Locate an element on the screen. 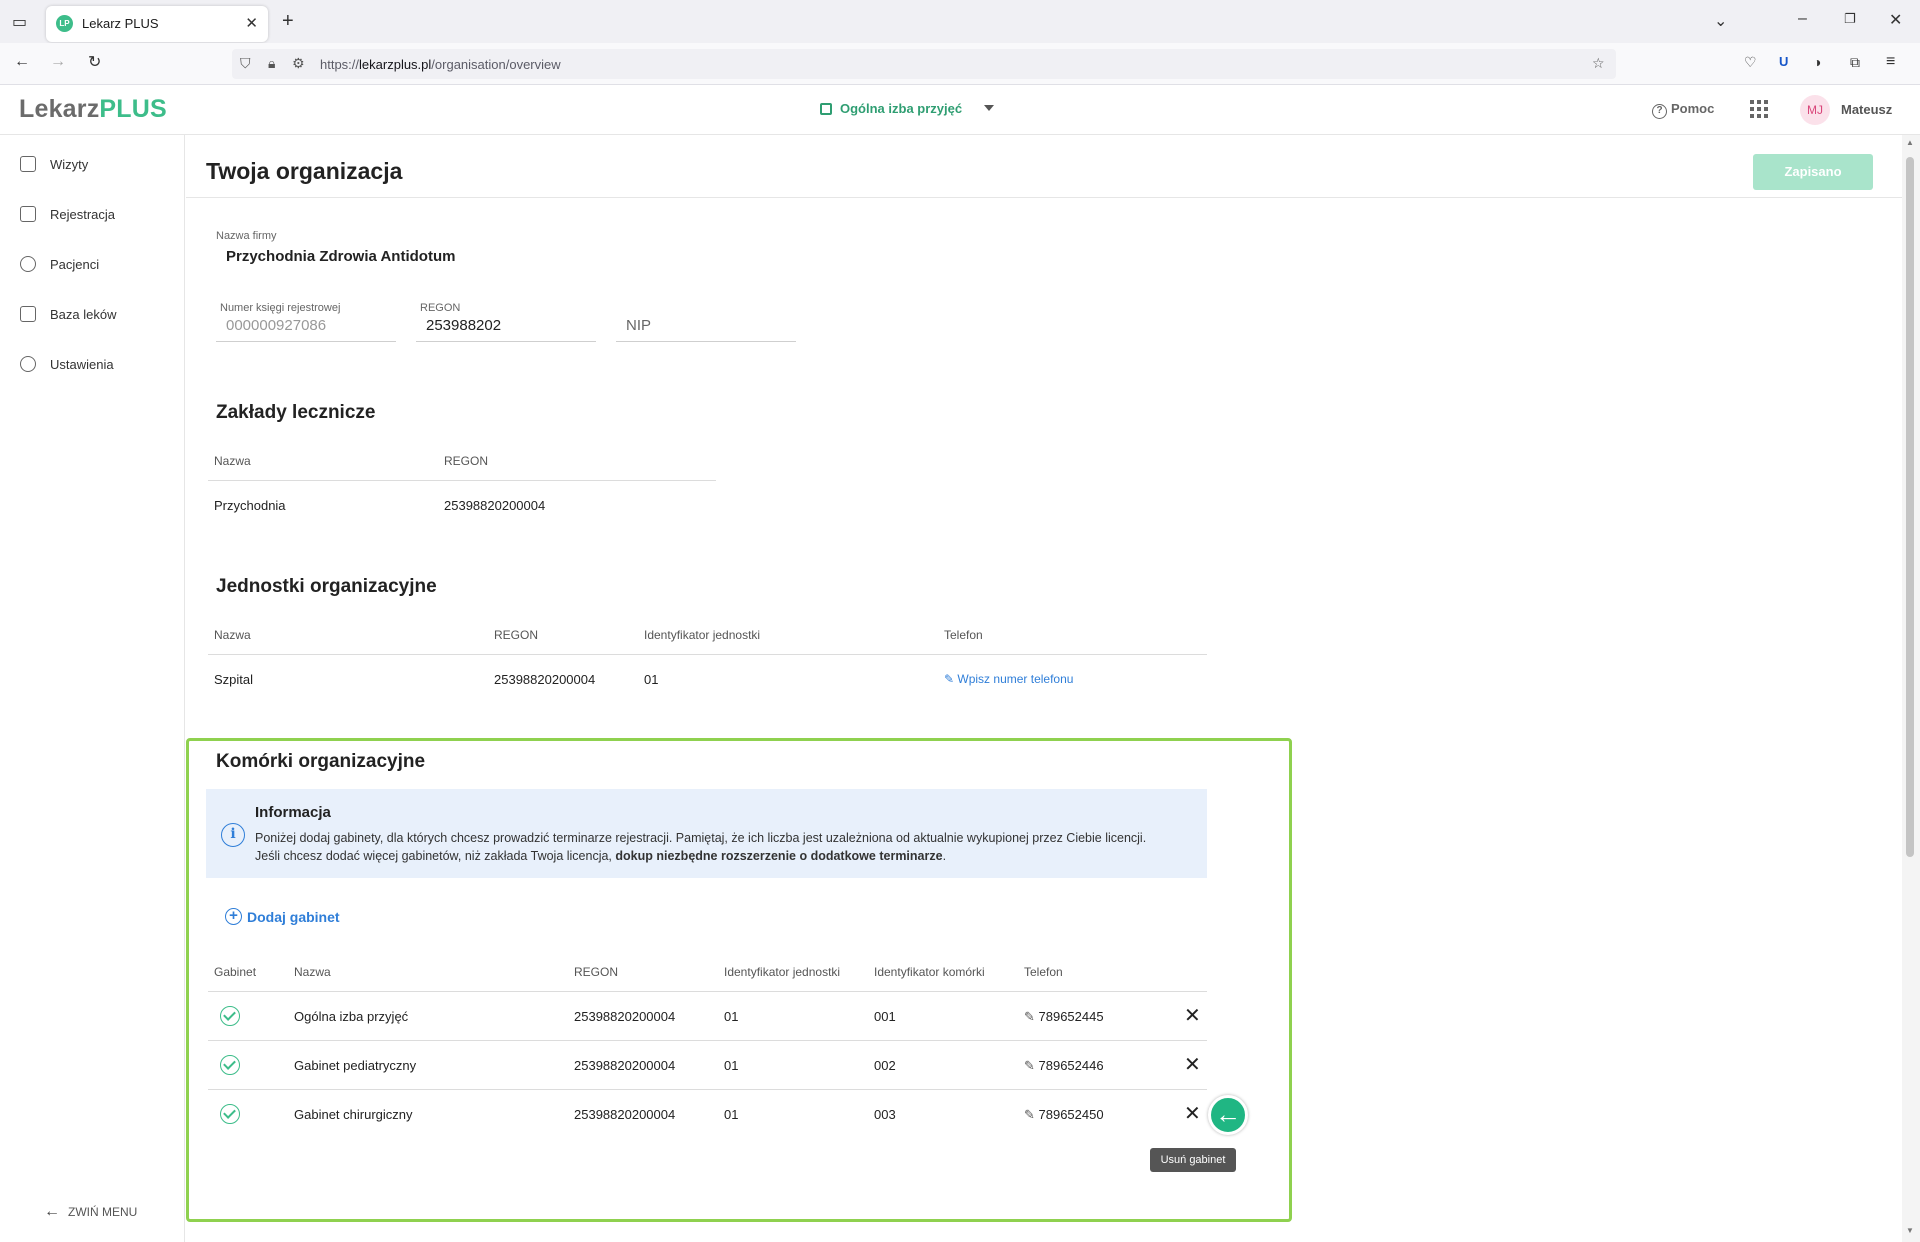  logo-text-a: Lekarz is located at coordinates (59, 109).